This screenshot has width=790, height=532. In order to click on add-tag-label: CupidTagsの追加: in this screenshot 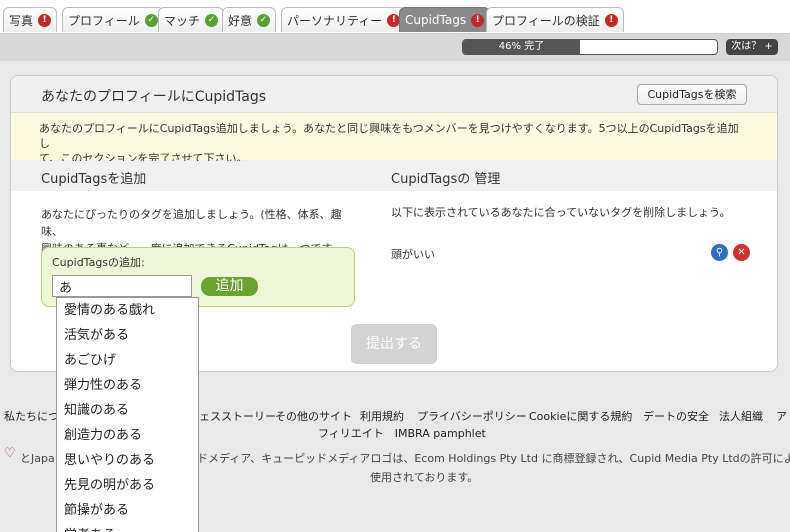, I will do `click(98, 262)`.